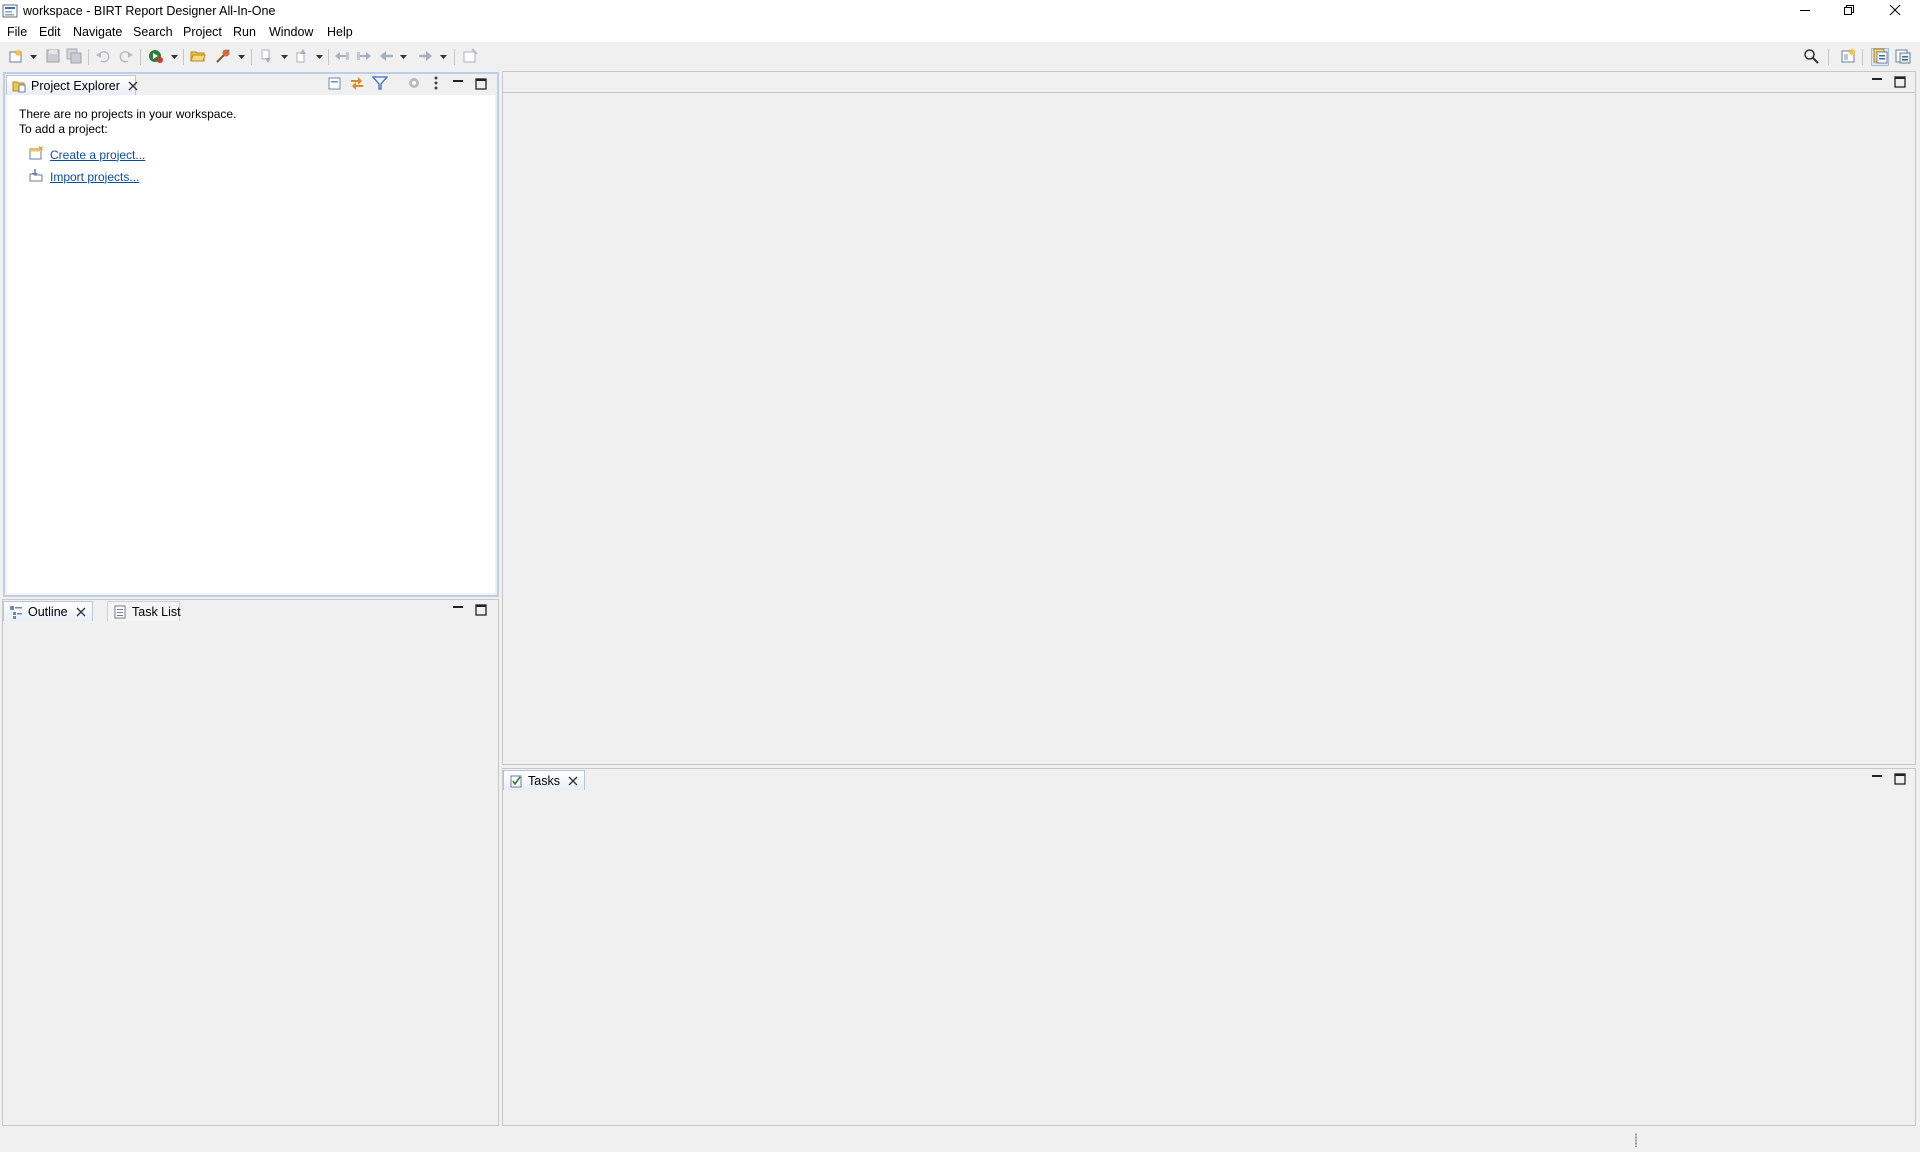 Image resolution: width=1920 pixels, height=1152 pixels. I want to click on open-perspective-button, so click(1849, 57).